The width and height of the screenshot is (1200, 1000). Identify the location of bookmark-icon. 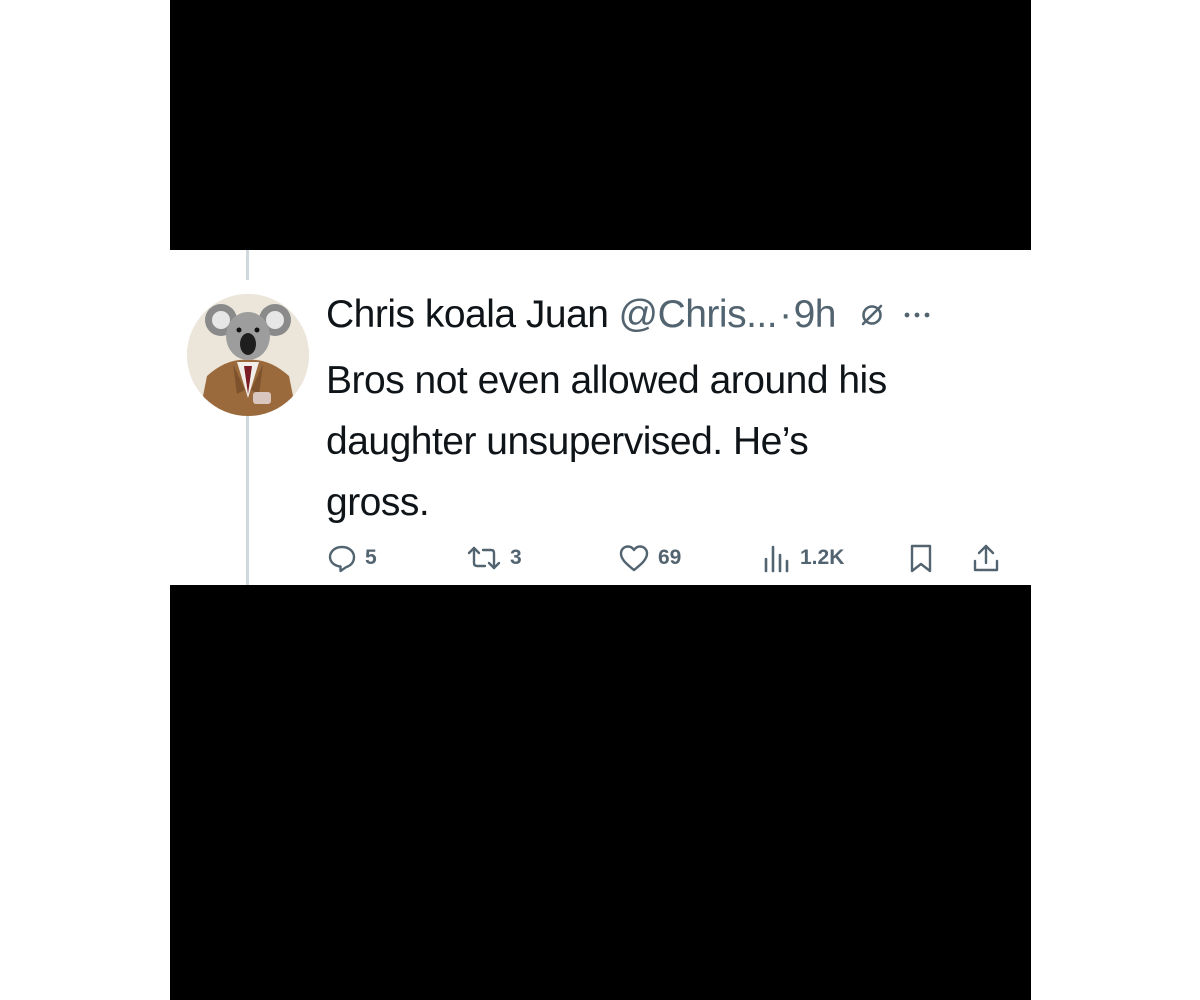
(921, 558).